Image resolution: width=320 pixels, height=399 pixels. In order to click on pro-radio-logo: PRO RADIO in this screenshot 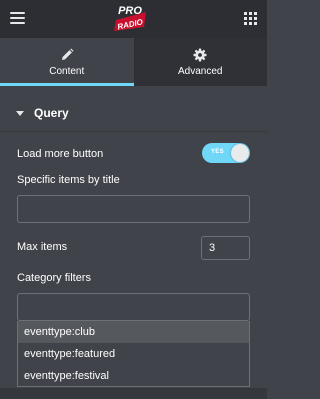, I will do `click(130, 18)`.